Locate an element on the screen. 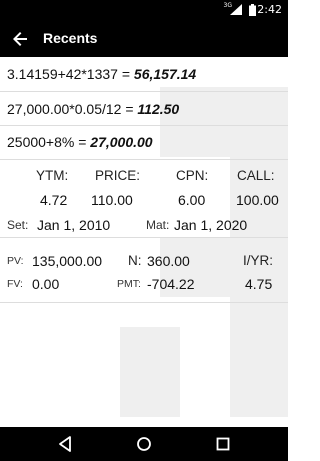 The width and height of the screenshot is (320, 461). iyr-value: 4.75 is located at coordinates (259, 284).